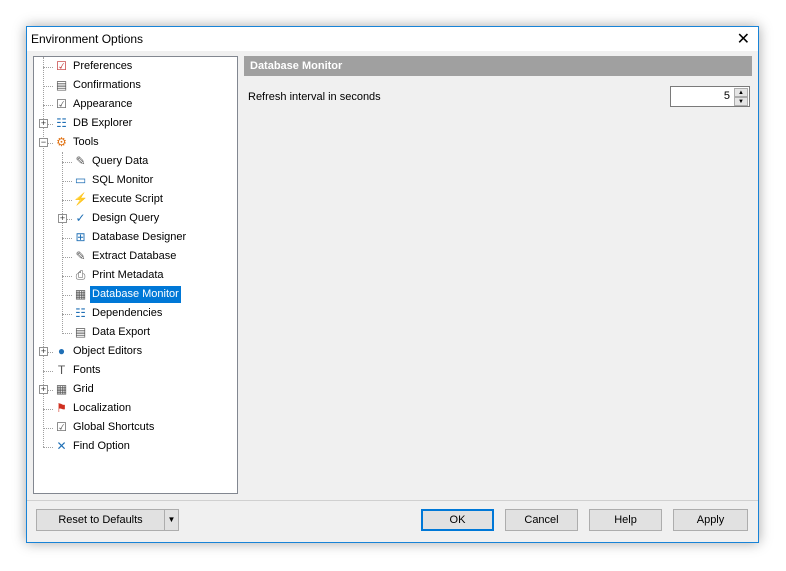 The height and width of the screenshot is (571, 786). Describe the element at coordinates (80, 218) in the screenshot. I see `design-query-icon: ✓` at that location.